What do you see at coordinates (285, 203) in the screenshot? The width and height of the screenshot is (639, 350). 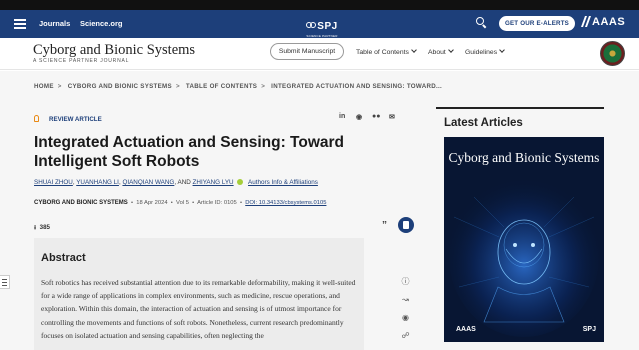 I see `doi-link: DOI: 10.34133/cbsystems.0105` at bounding box center [285, 203].